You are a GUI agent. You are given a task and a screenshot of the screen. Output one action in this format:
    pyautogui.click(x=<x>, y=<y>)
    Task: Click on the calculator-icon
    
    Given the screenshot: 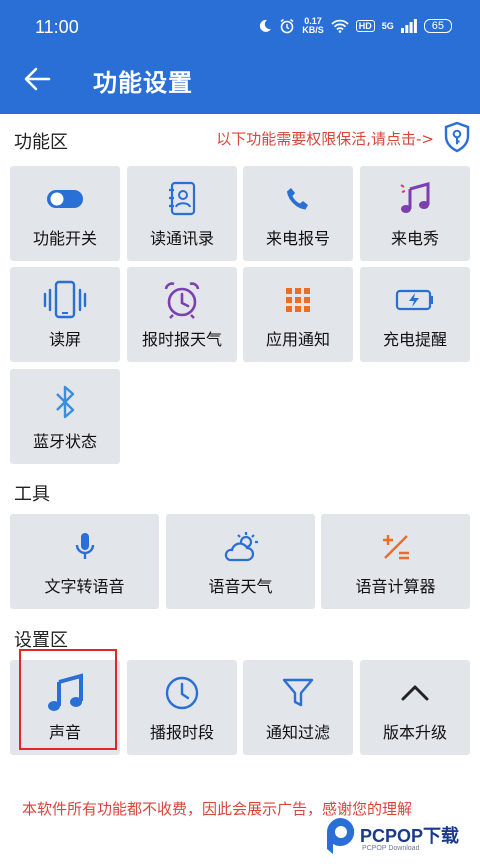 What is the action you would take?
    pyautogui.click(x=395, y=547)
    